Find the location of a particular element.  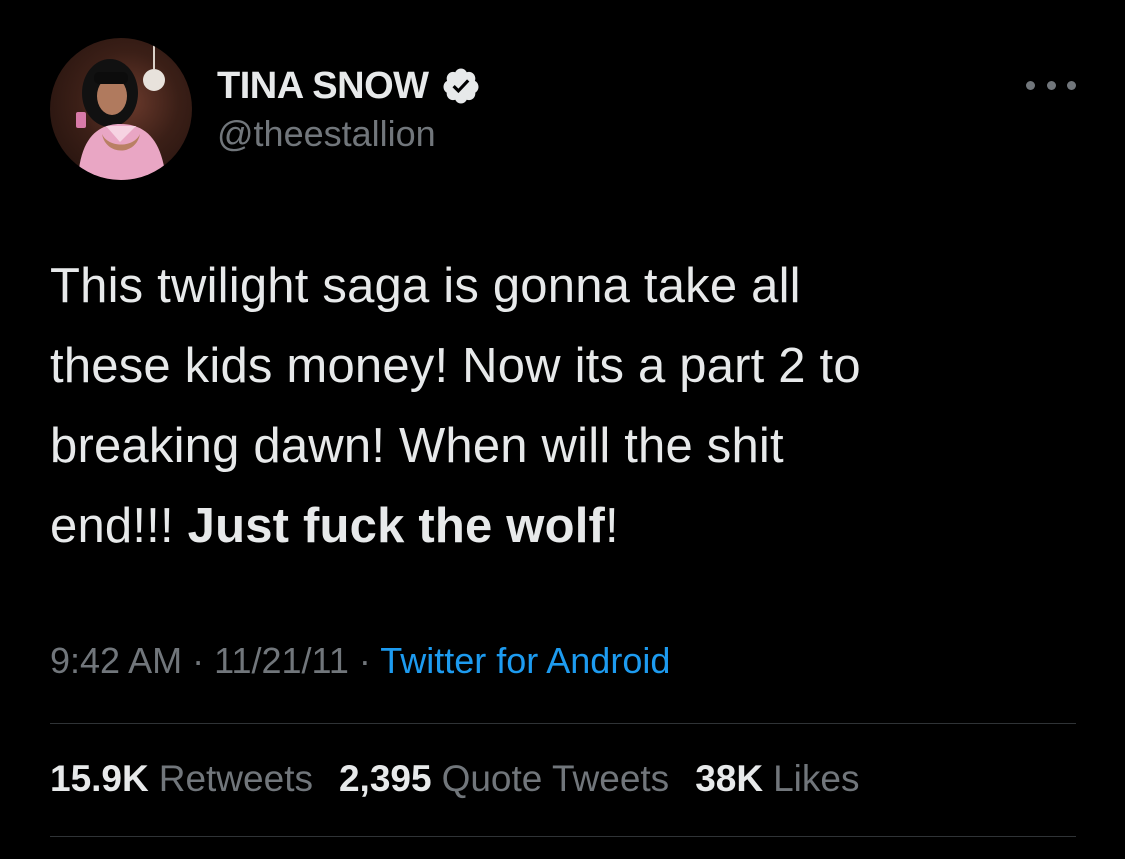

avatar is located at coordinates (121, 109).